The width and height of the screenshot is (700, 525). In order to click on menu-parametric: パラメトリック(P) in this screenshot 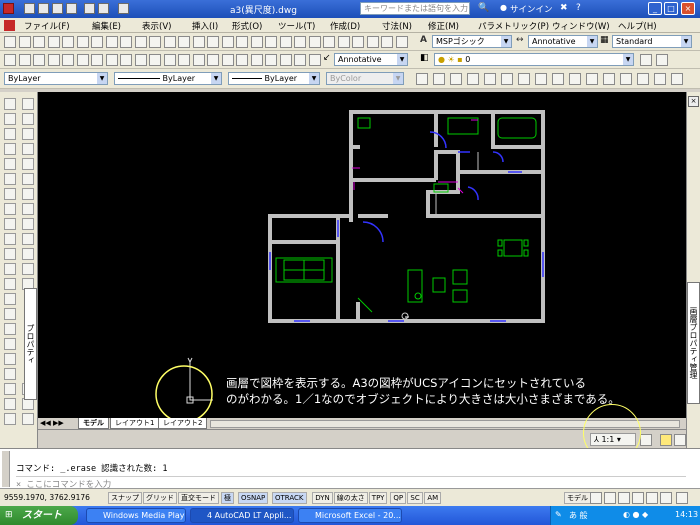, I will do `click(513, 26)`.